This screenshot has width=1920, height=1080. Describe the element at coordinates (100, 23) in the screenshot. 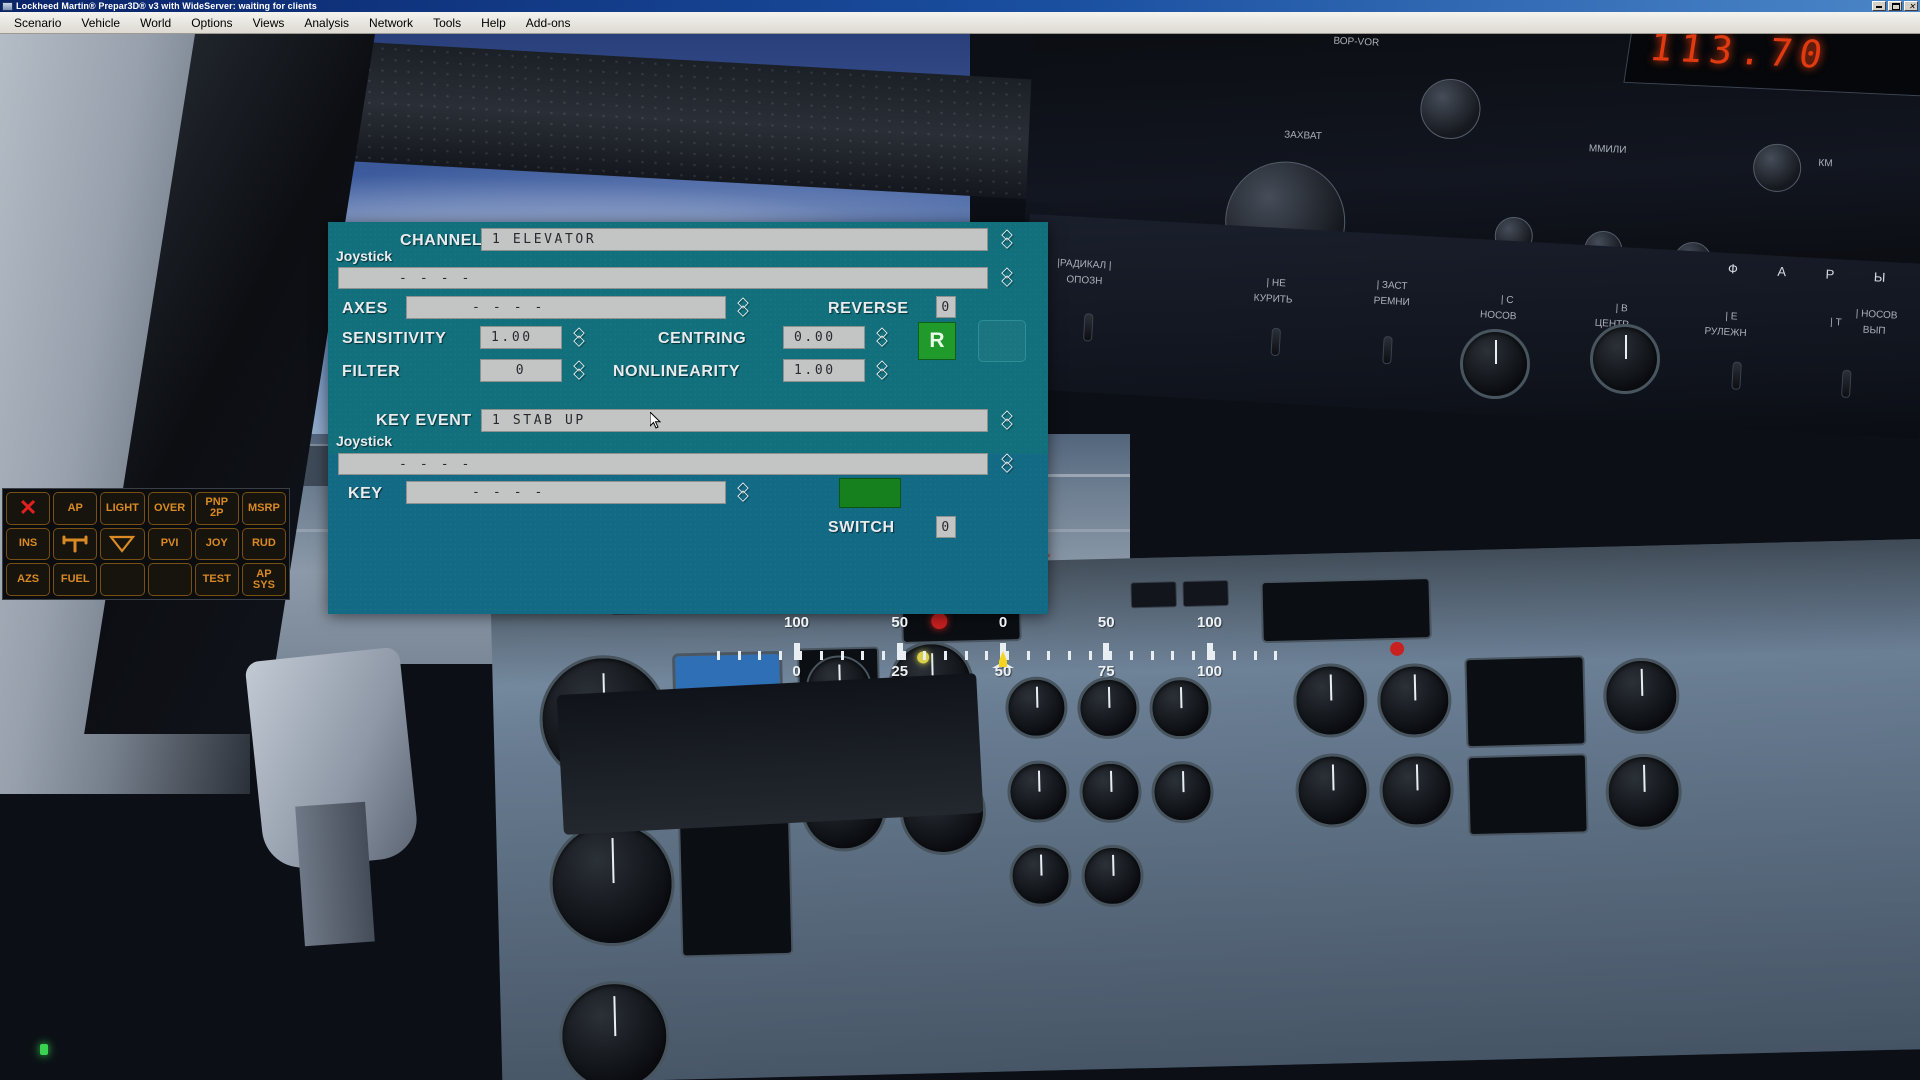

I see `menu-vehicle: Vehicle` at that location.